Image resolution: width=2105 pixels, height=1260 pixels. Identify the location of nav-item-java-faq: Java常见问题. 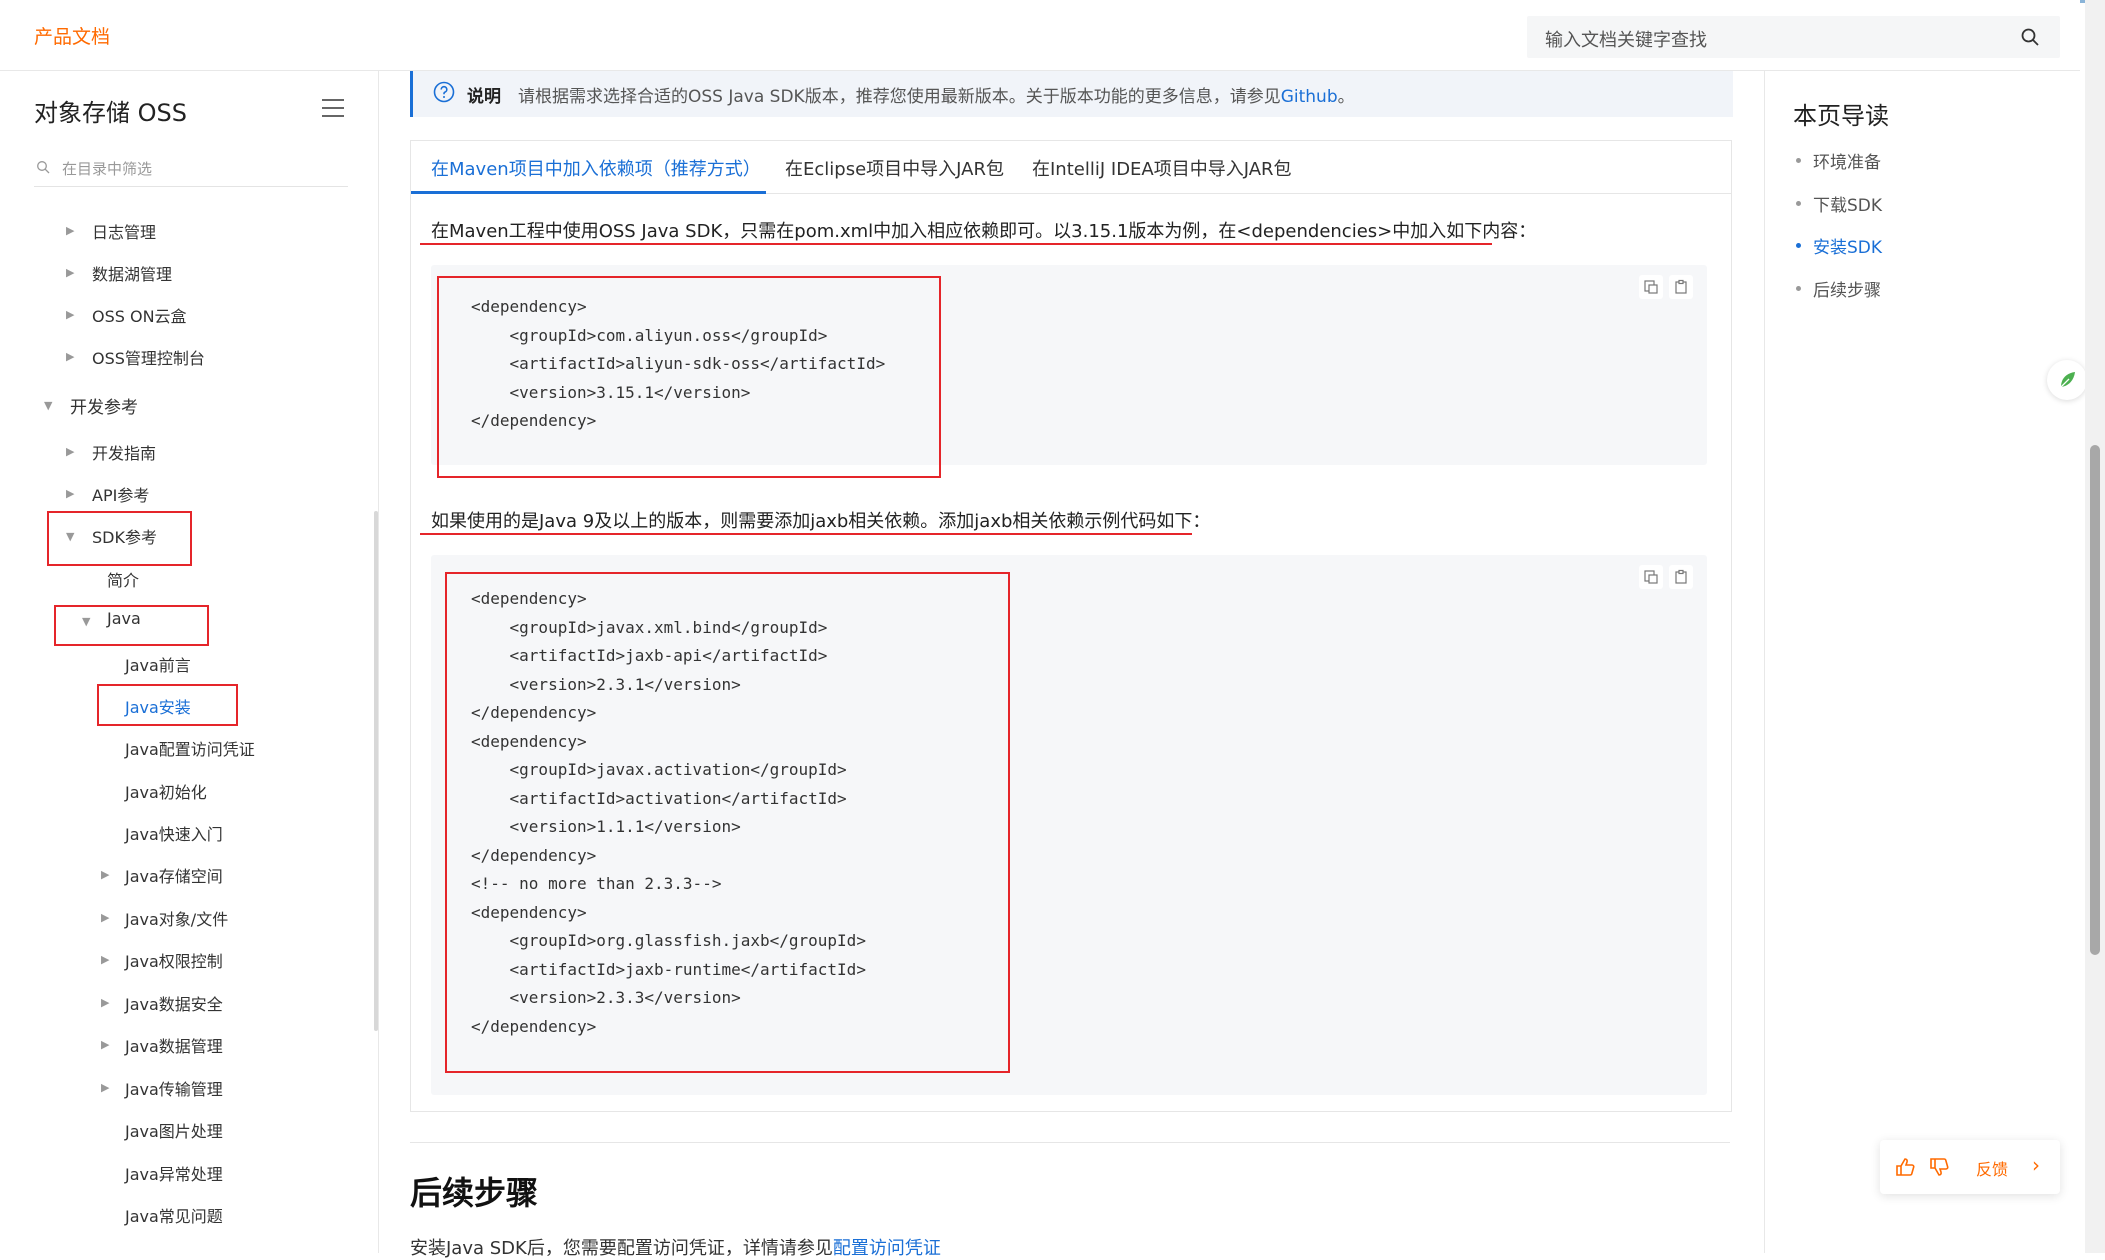
(174, 1215).